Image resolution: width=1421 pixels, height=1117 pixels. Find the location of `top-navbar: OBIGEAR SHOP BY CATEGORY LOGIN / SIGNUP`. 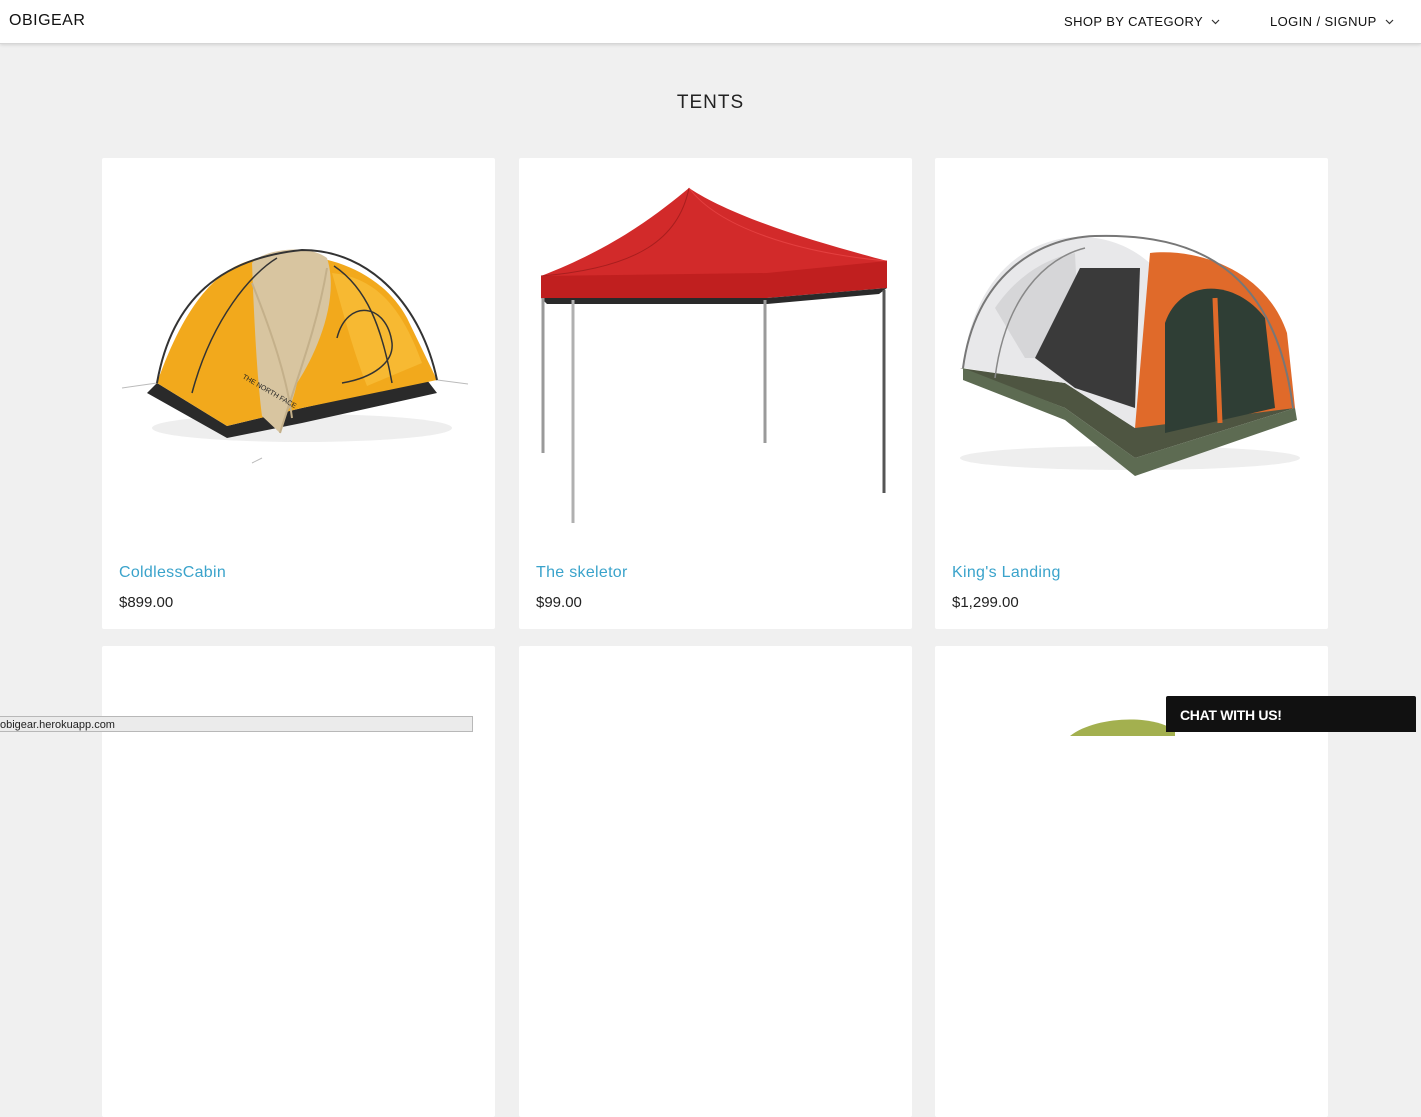

top-navbar: OBIGEAR SHOP BY CATEGORY LOGIN / SIGNUP is located at coordinates (710, 22).